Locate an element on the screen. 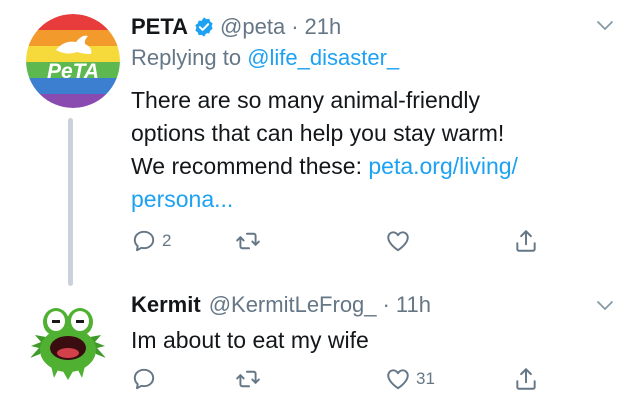  replying-to: Replying to @life_disaster_ is located at coordinates (265, 58).